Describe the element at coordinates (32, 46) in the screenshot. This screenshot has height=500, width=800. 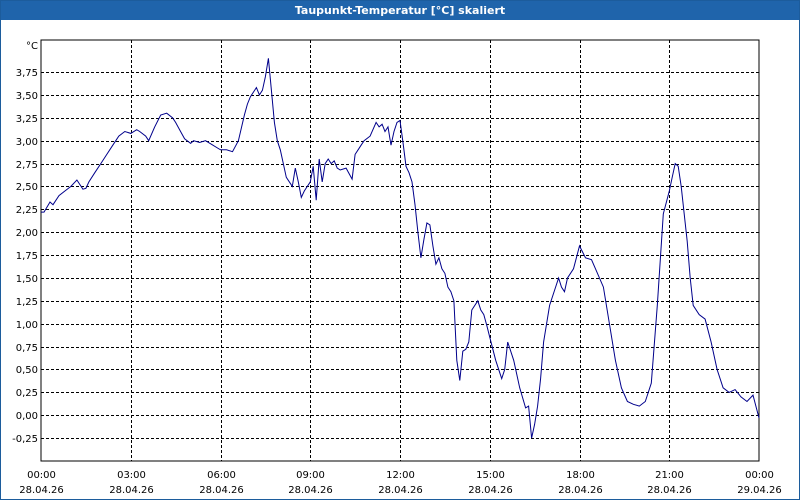
I see `y-axis-unit-label: °C` at that location.